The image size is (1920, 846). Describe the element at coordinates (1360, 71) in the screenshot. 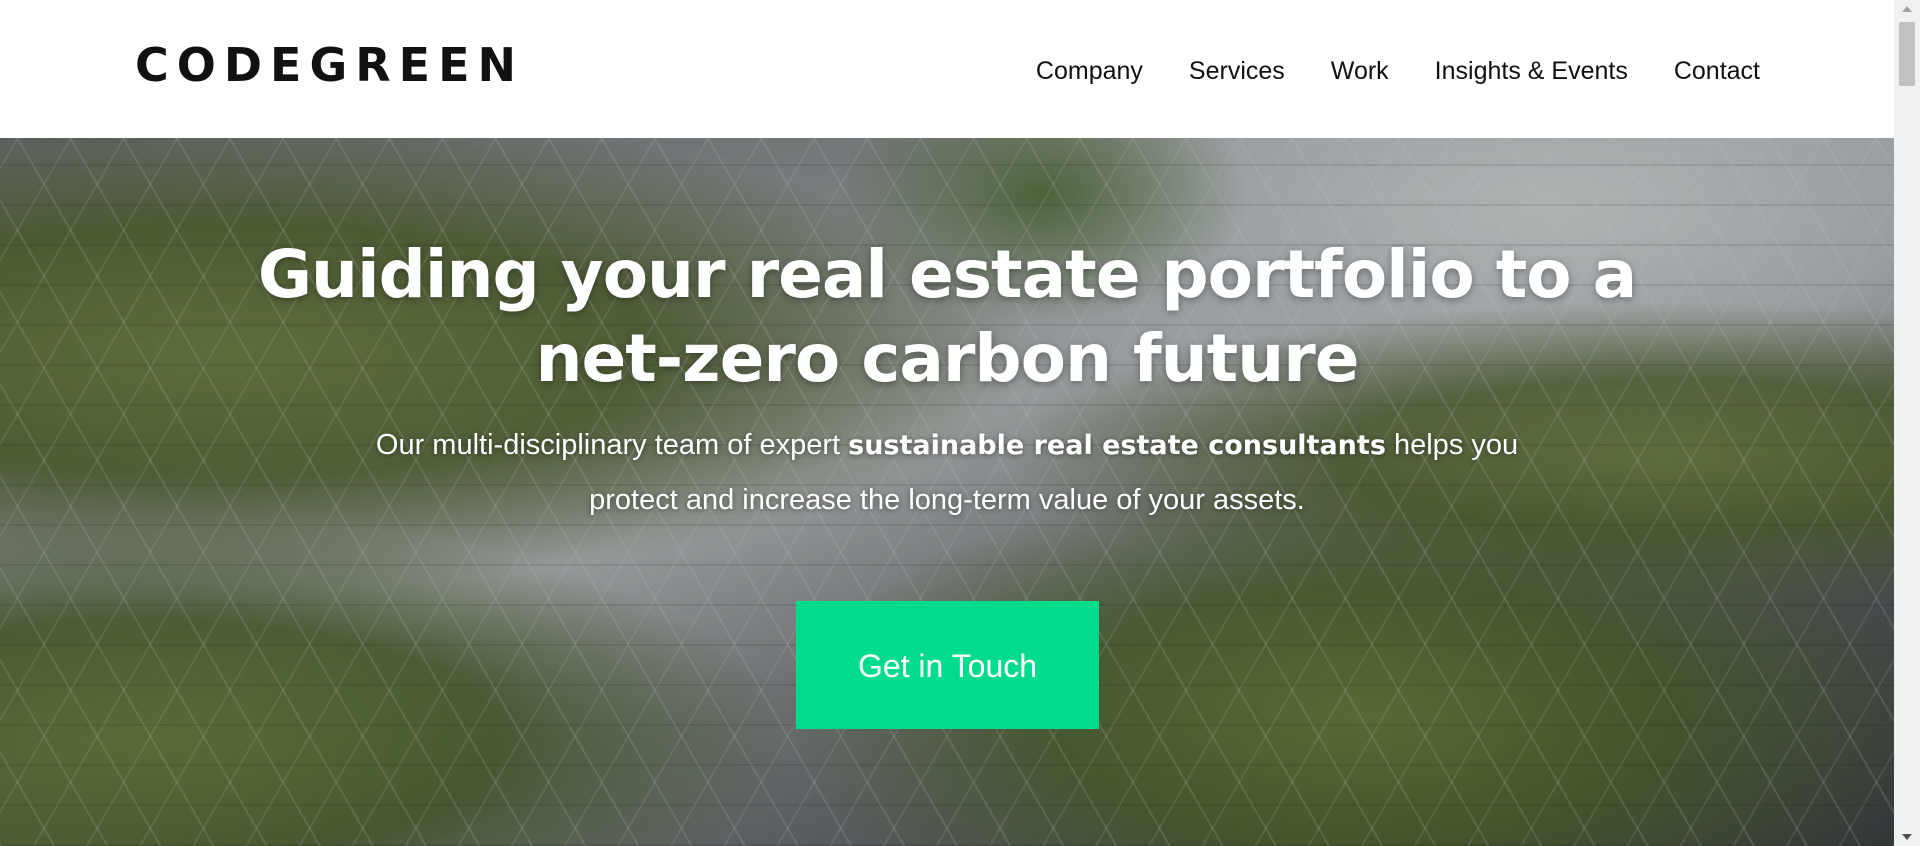

I see `nav-item-work: Work` at that location.